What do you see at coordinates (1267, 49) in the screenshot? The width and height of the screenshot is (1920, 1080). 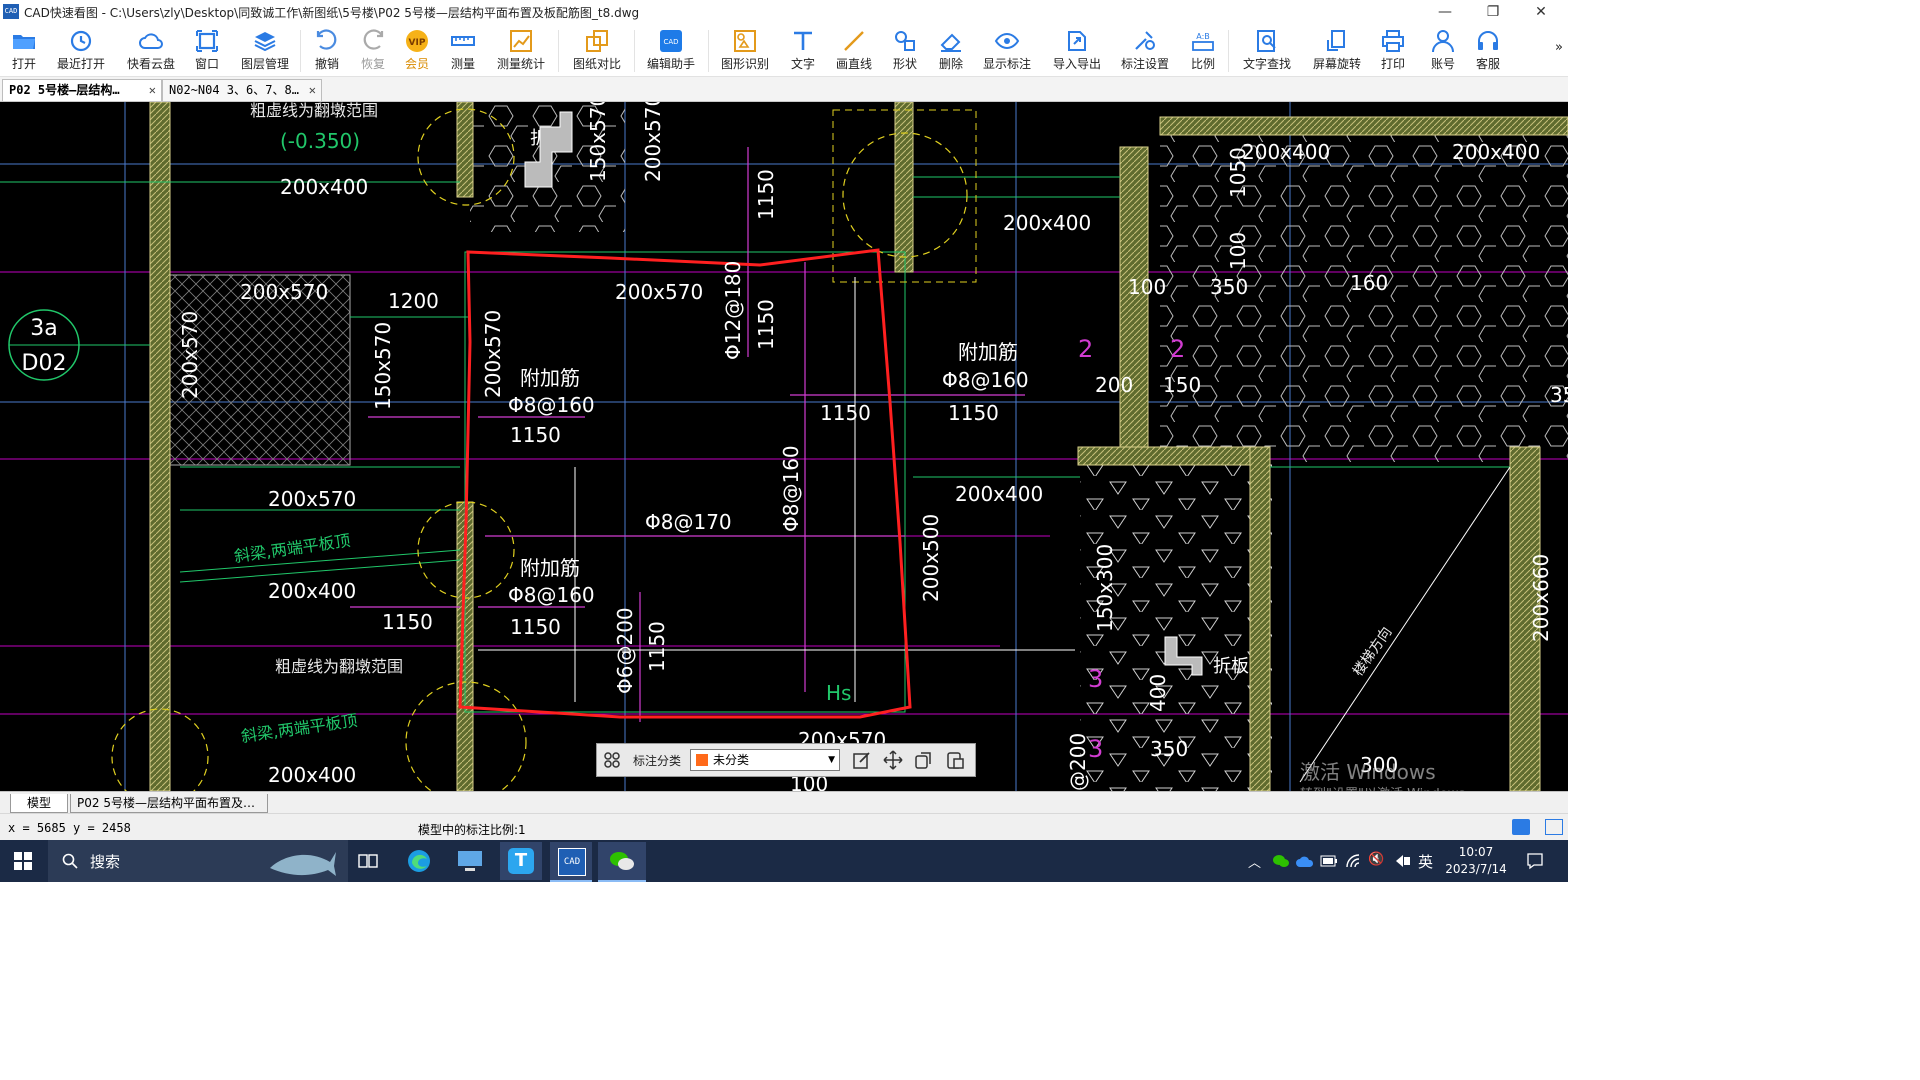 I see `text-search-button: 文字查找` at bounding box center [1267, 49].